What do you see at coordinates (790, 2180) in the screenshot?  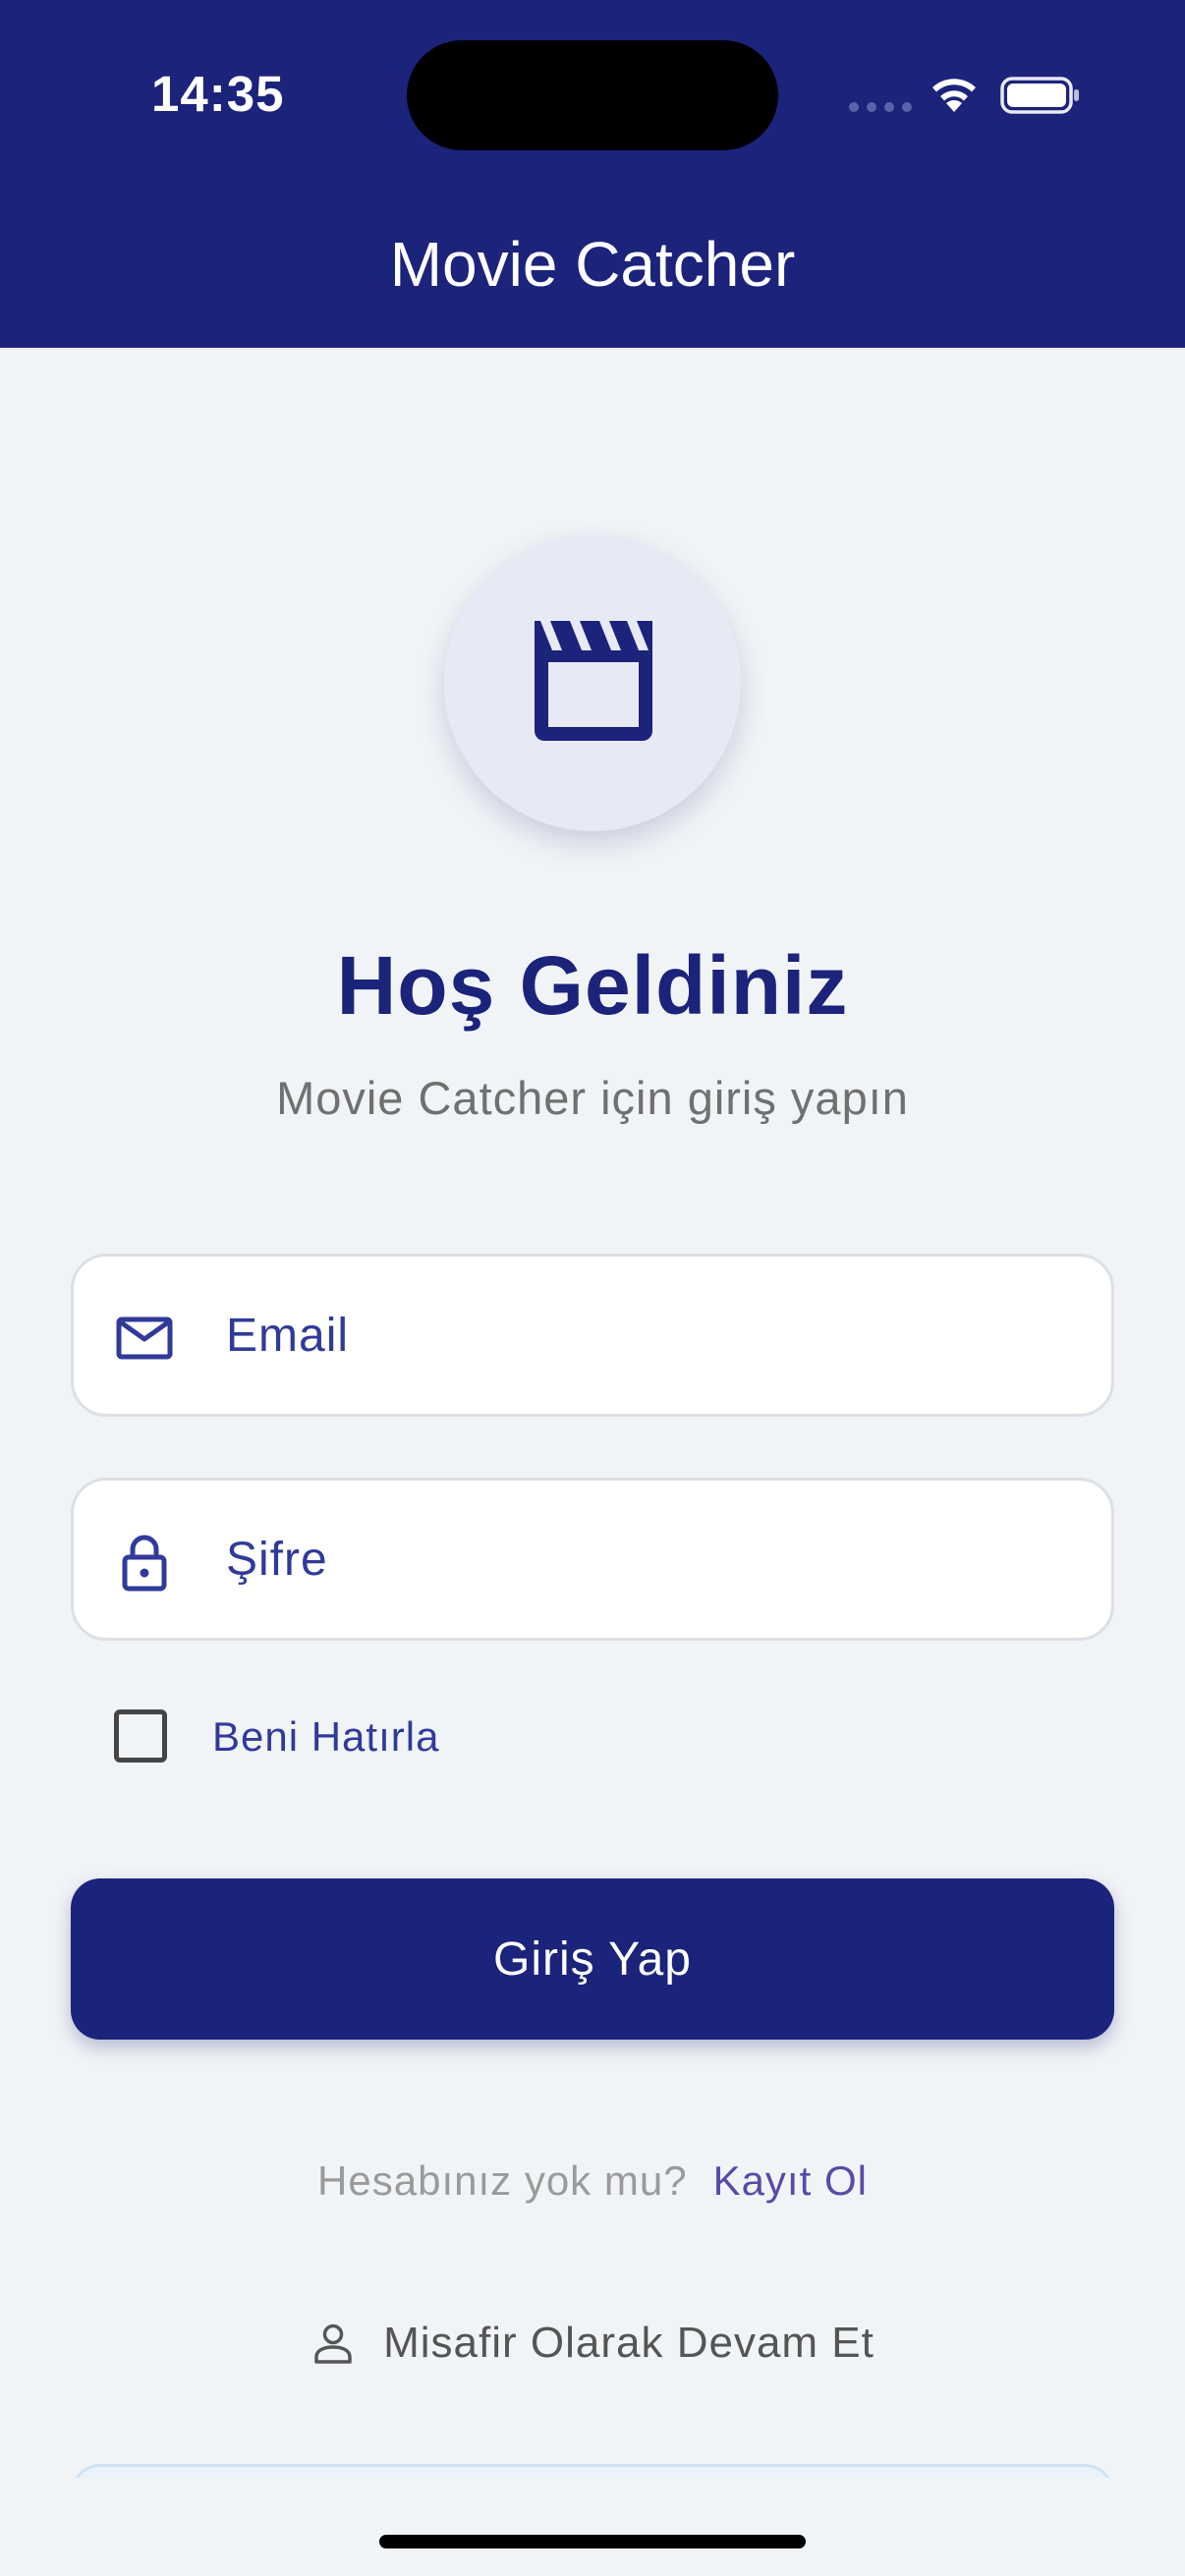 I see `register-link: Kayıt Ol` at bounding box center [790, 2180].